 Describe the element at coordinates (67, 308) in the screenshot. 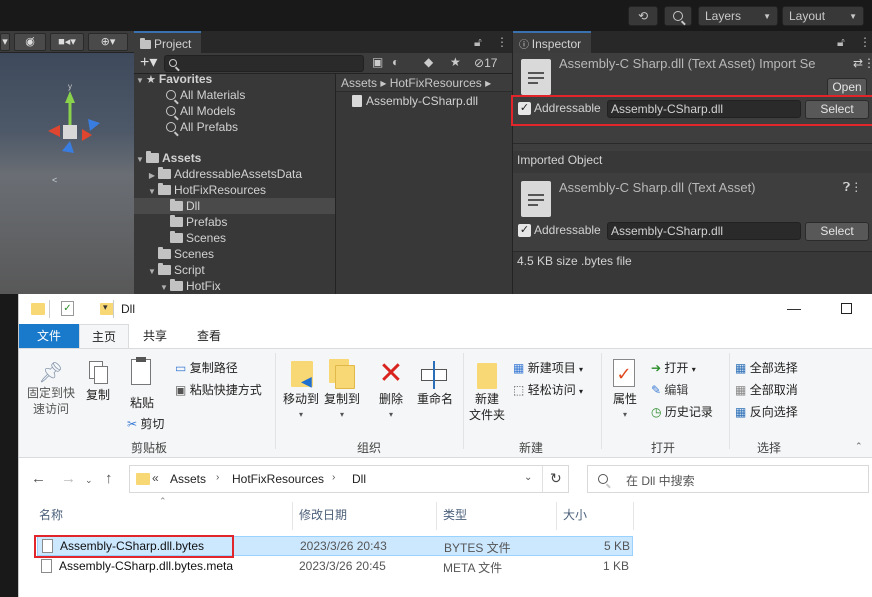

I see `properties-qa-icon: ✓` at that location.